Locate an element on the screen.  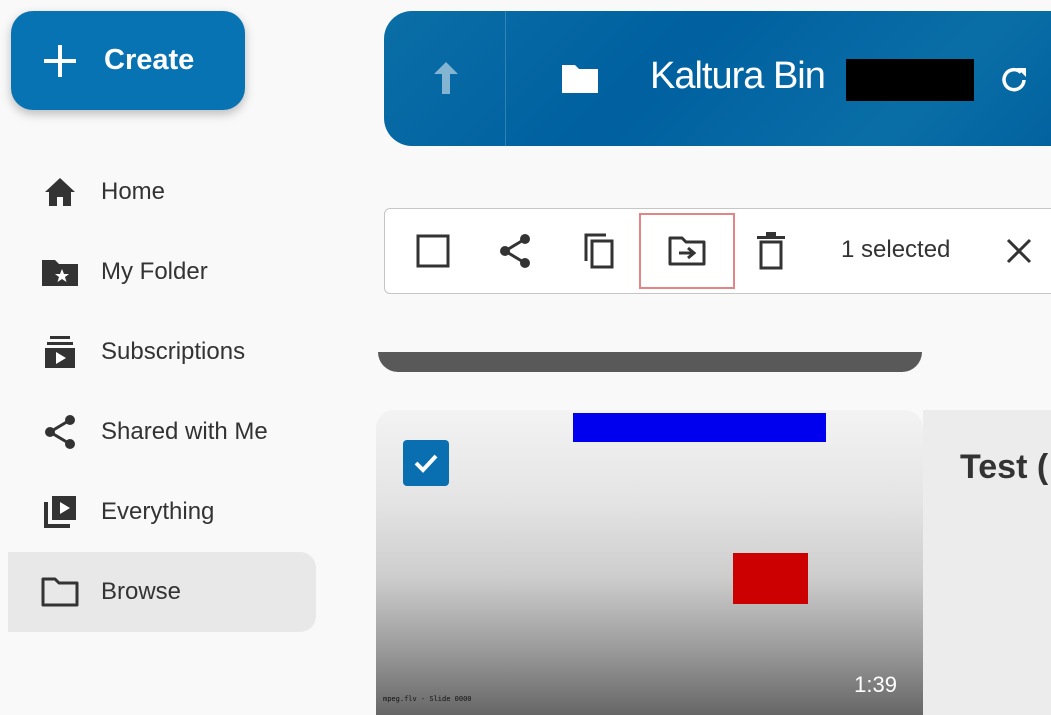
sidebar-item-label: Subscriptions is located at coordinates (173, 351).